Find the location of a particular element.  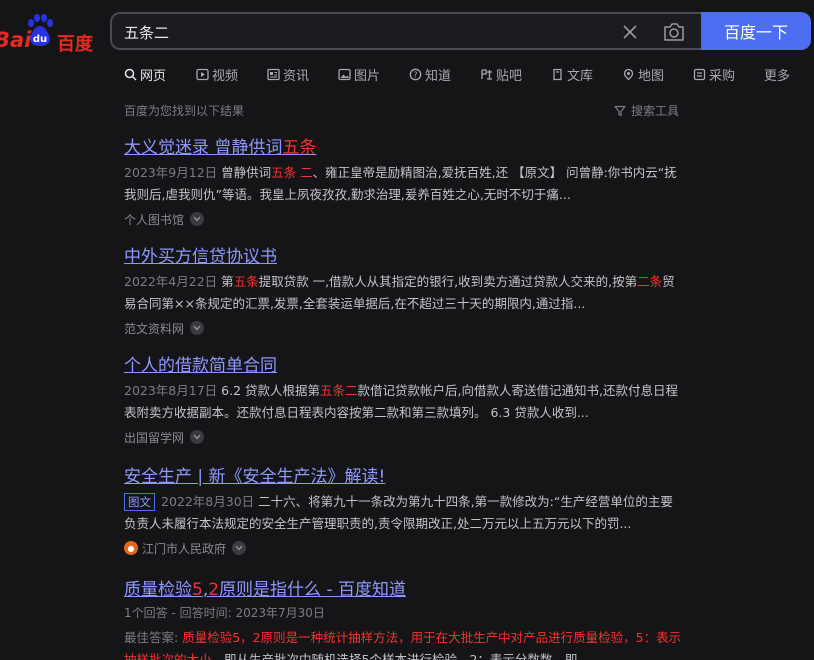

tab-images-label: 图片 is located at coordinates (367, 76).